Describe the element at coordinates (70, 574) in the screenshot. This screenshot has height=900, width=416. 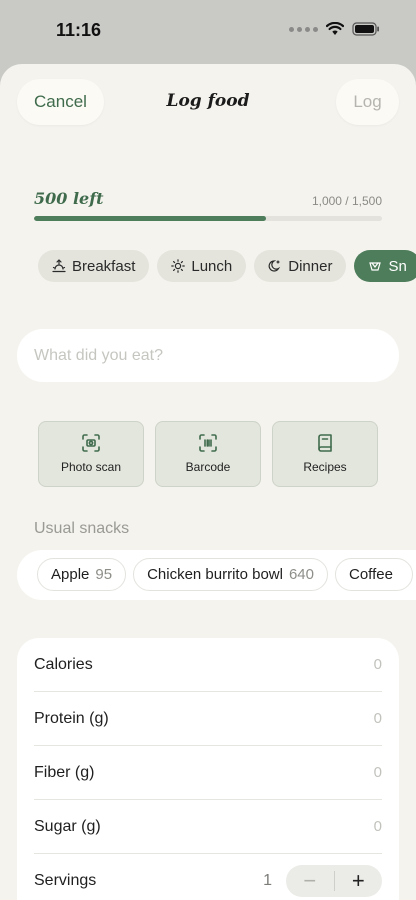
I see `snack-name: Apple` at that location.